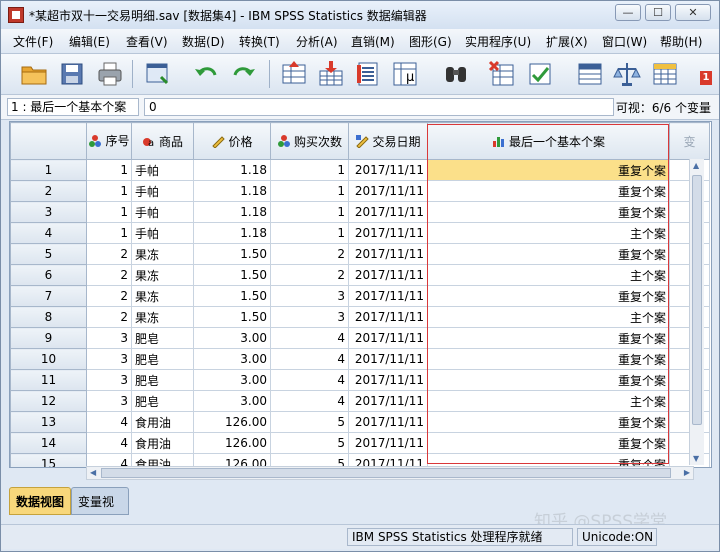  Describe the element at coordinates (162, 443) in the screenshot. I see `cell-item: 食用油` at that location.